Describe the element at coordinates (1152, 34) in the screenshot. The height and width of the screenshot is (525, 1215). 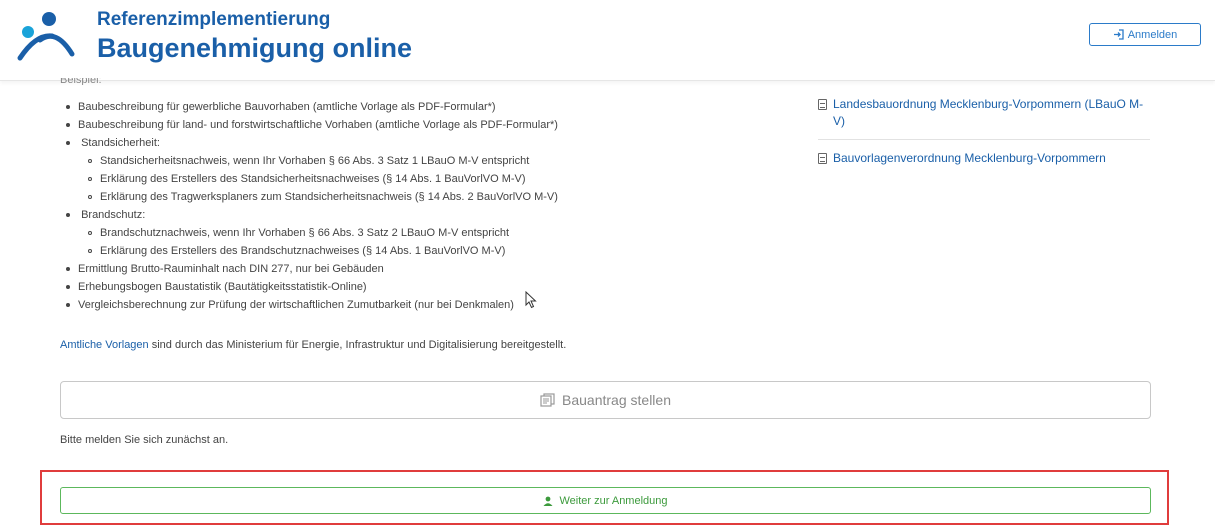
I see `login-label: Anmelden` at that location.